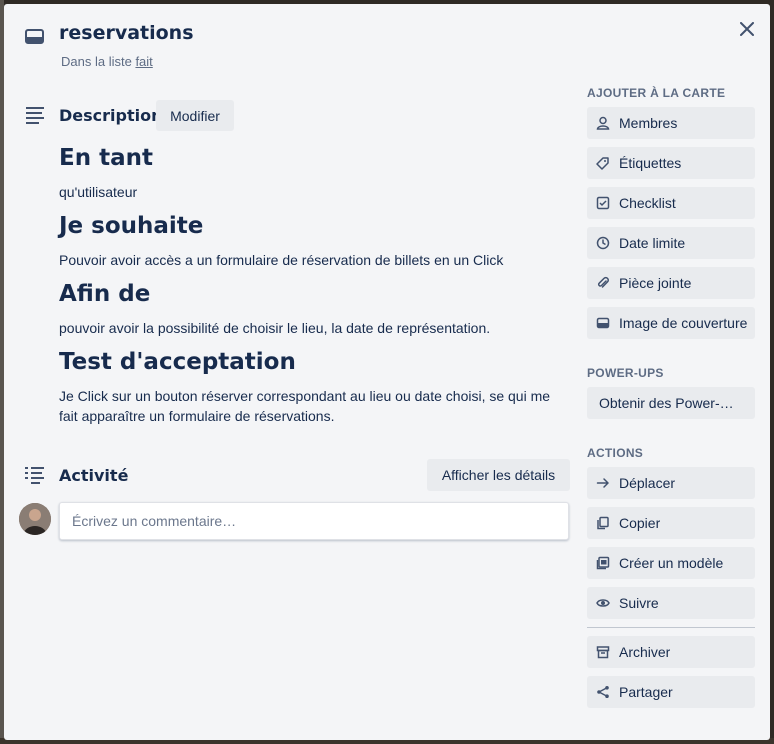 This screenshot has height=744, width=774. I want to click on copy-button: Copier, so click(671, 523).